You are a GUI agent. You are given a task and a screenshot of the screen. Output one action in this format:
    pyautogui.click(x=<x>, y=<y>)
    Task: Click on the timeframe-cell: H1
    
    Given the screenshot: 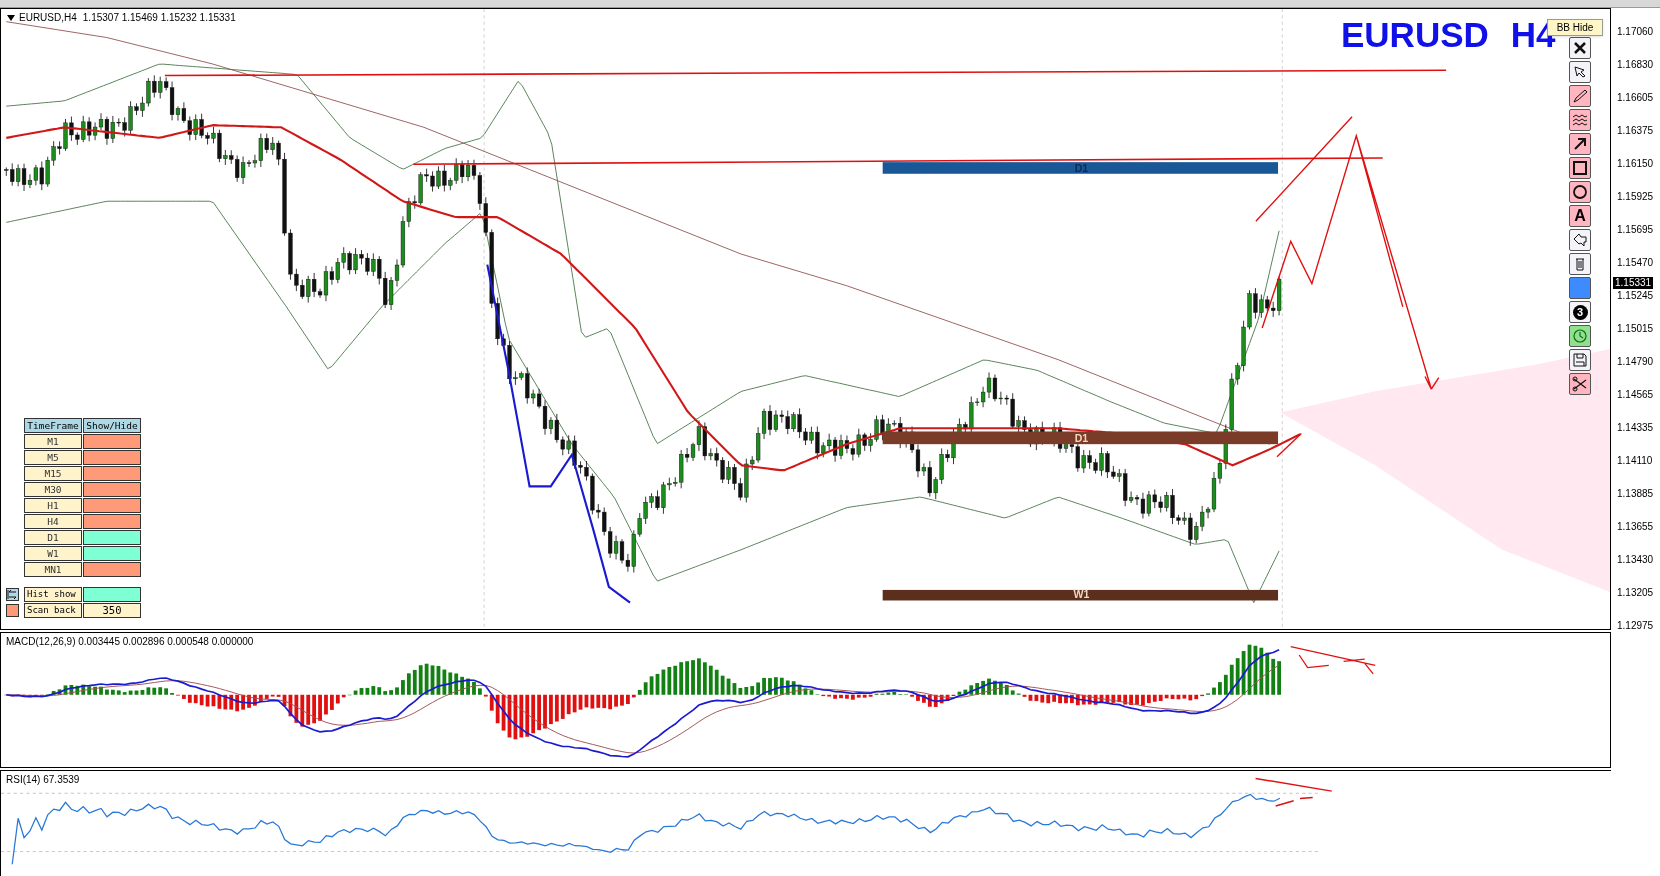 What is the action you would take?
    pyautogui.click(x=53, y=505)
    